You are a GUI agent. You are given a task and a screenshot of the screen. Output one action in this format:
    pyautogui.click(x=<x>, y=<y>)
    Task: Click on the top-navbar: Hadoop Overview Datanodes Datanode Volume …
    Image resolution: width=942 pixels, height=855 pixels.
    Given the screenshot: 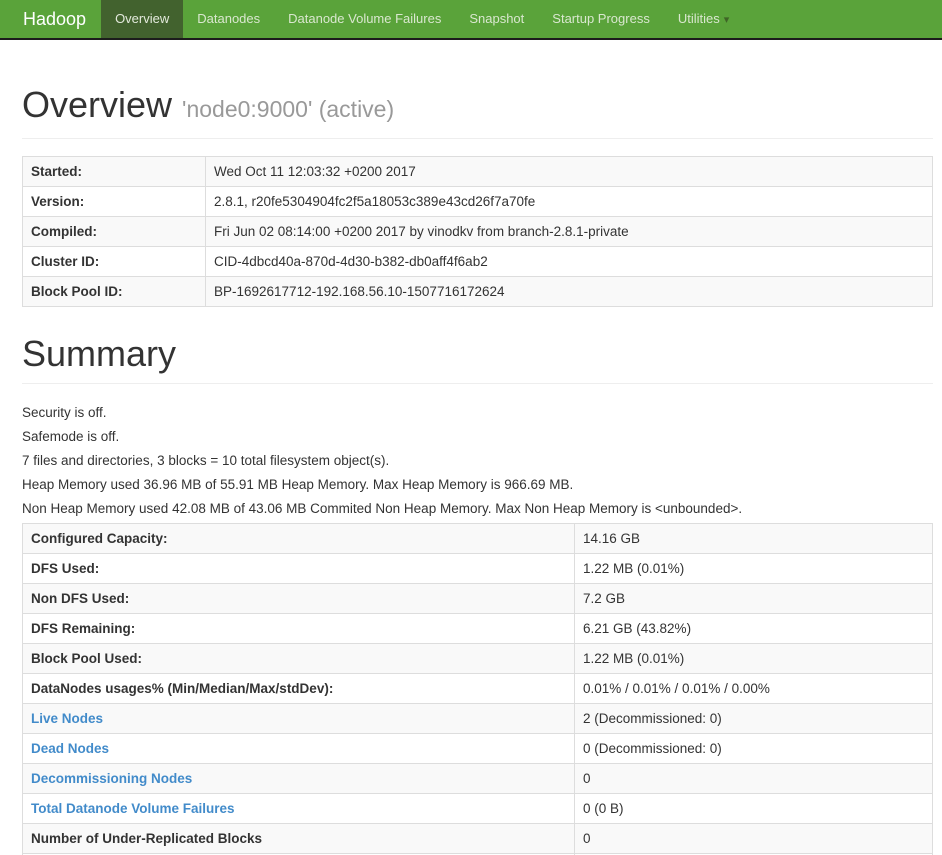 What is the action you would take?
    pyautogui.click(x=471, y=20)
    